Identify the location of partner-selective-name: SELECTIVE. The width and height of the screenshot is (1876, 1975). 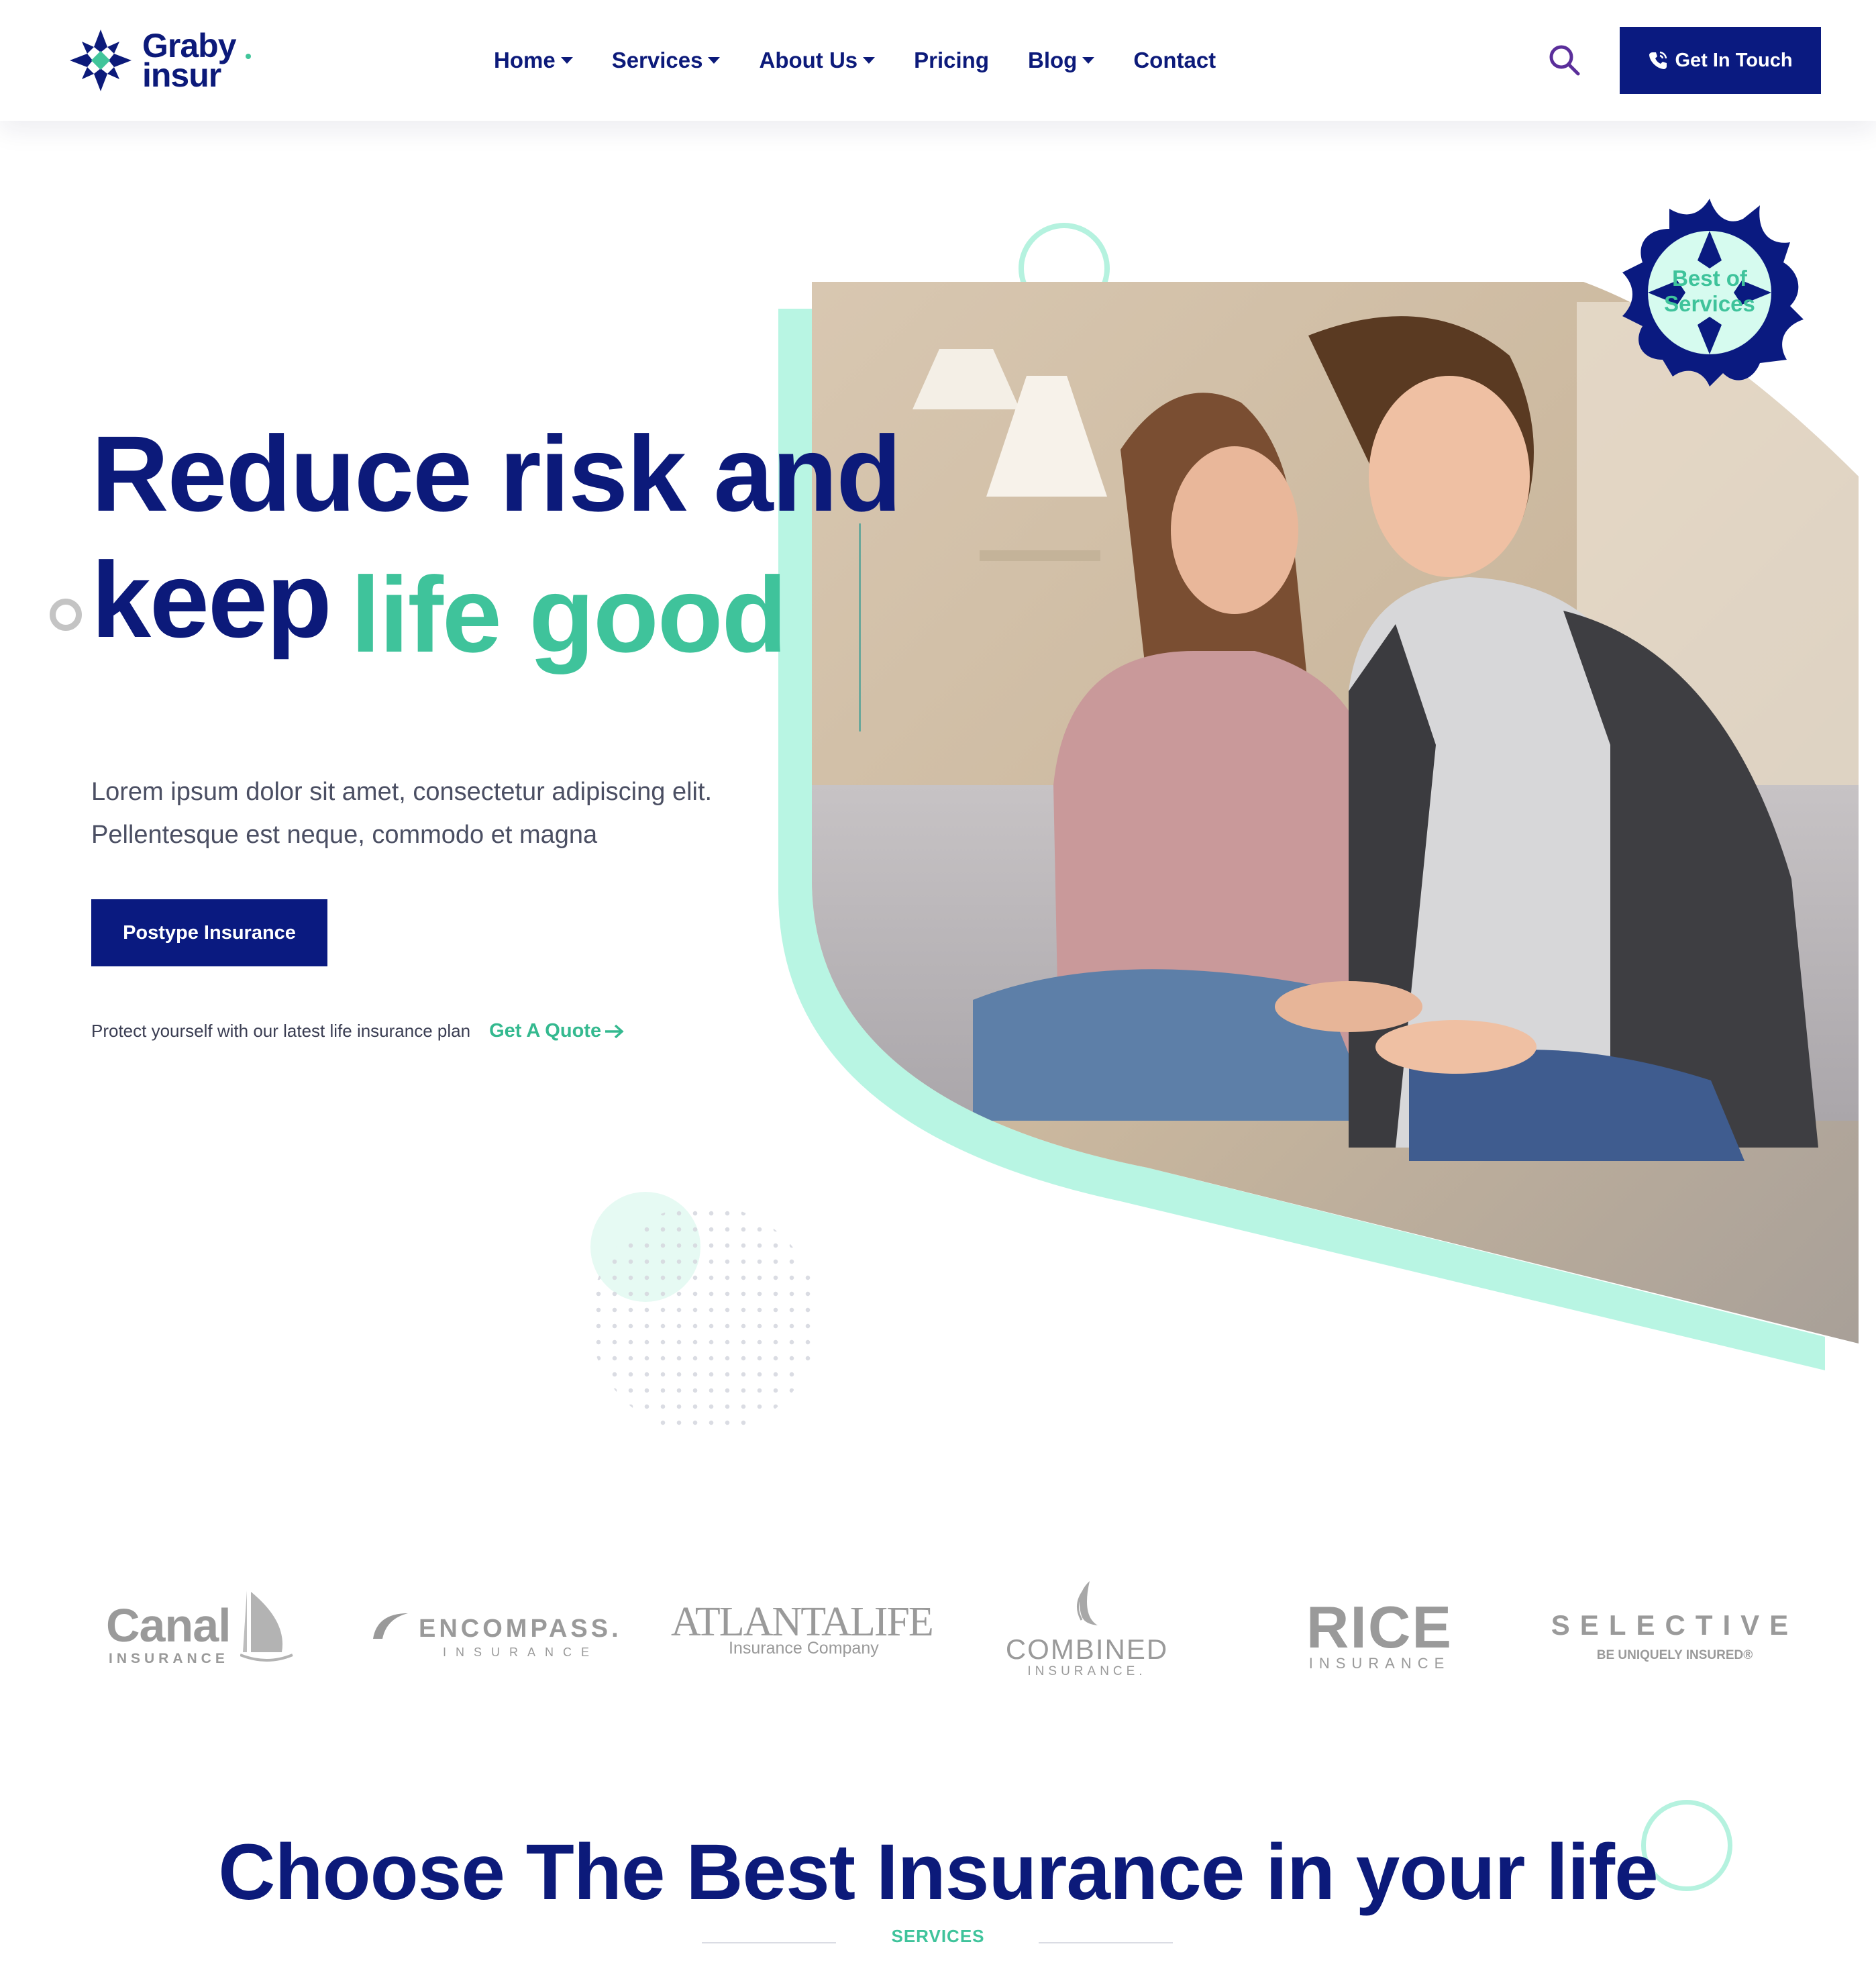
(1675, 1625).